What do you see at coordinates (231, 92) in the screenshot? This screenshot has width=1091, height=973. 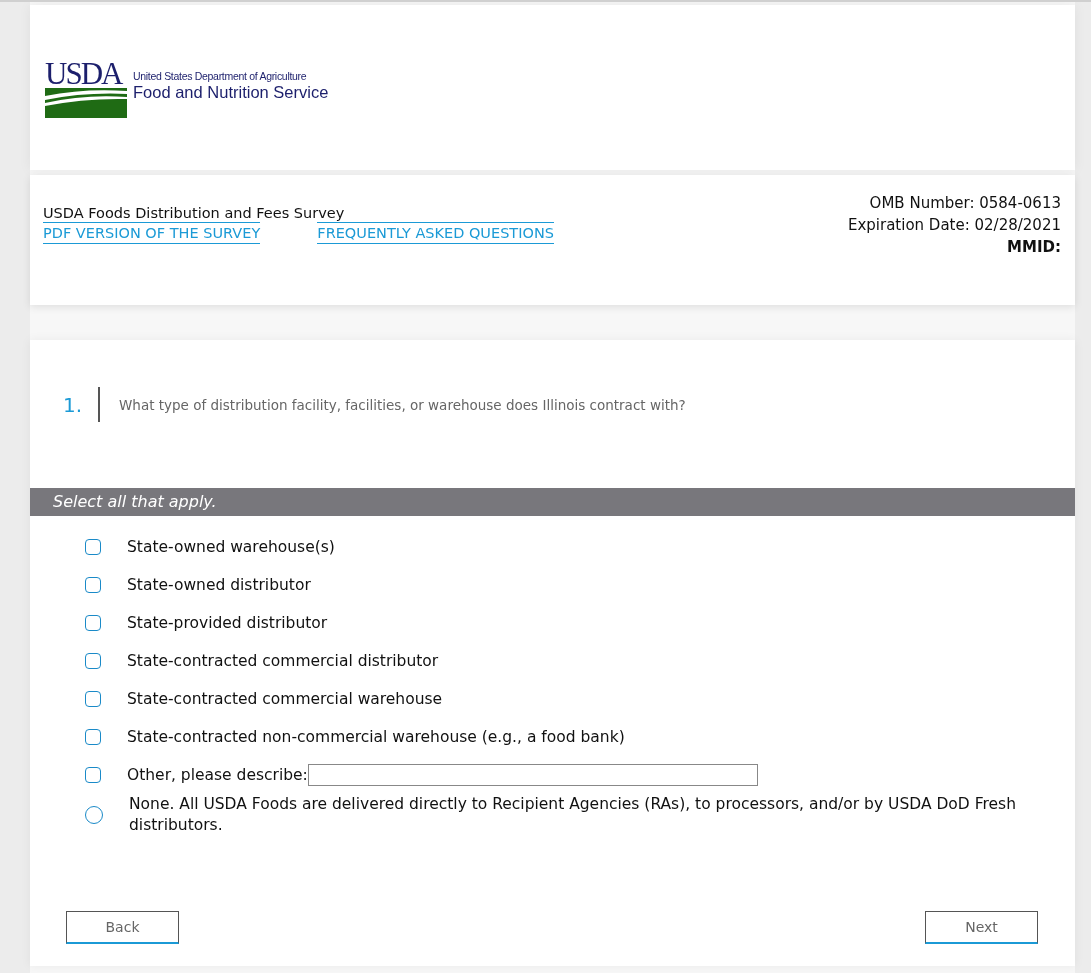 I see `service-name: Food and Nutrition Service` at bounding box center [231, 92].